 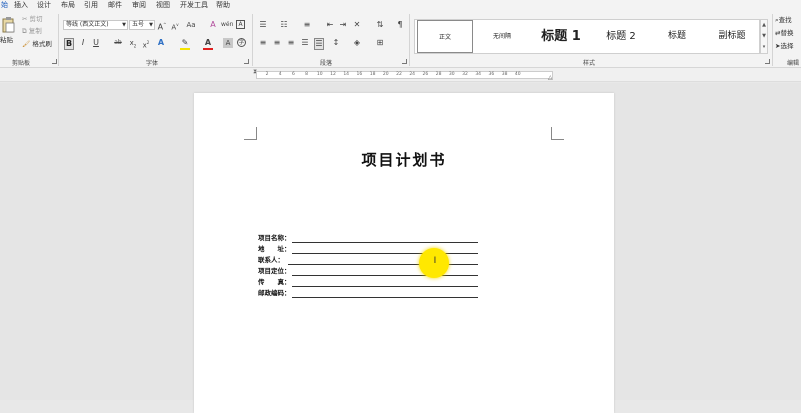 I want to click on clipboard-launcher, so click(x=54, y=61).